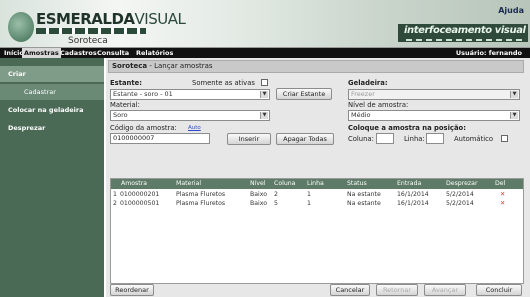 Image resolution: width=530 pixels, height=297 pixels. I want to click on logo-main: ESMERALDA, so click(85, 19).